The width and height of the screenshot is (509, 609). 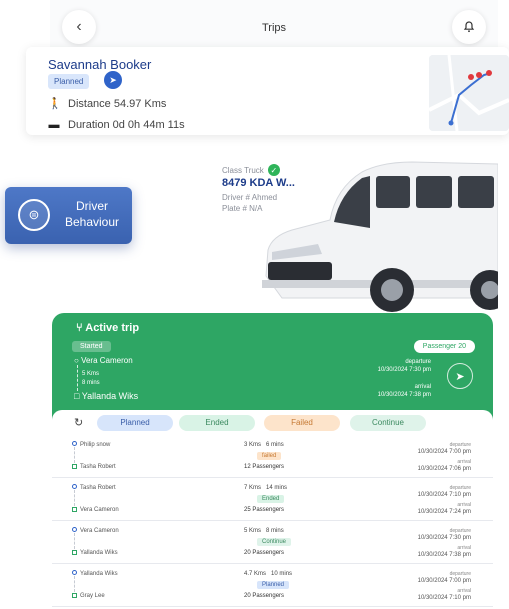 What do you see at coordinates (126, 125) in the screenshot?
I see `duration-value: Duration 0d 0h 44m 11s` at bounding box center [126, 125].